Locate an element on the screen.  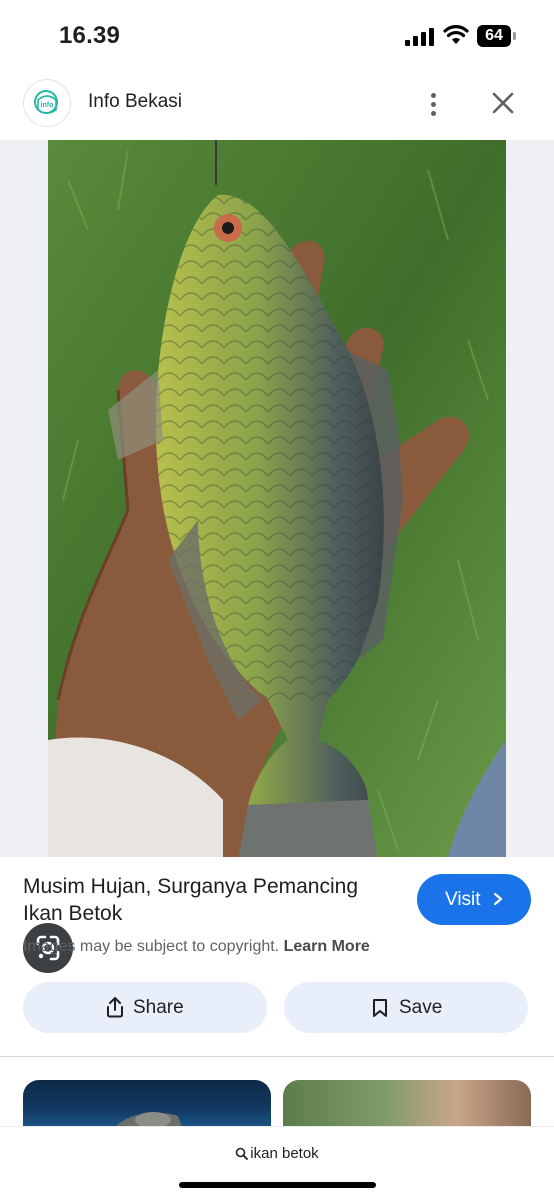
share-icon is located at coordinates (115, 1007).